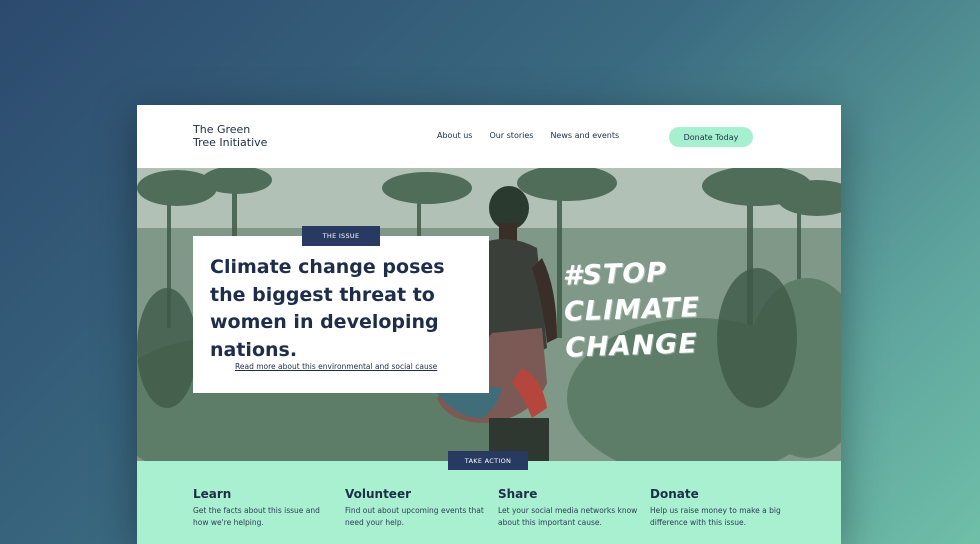  I want to click on action-title: Learn, so click(212, 494).